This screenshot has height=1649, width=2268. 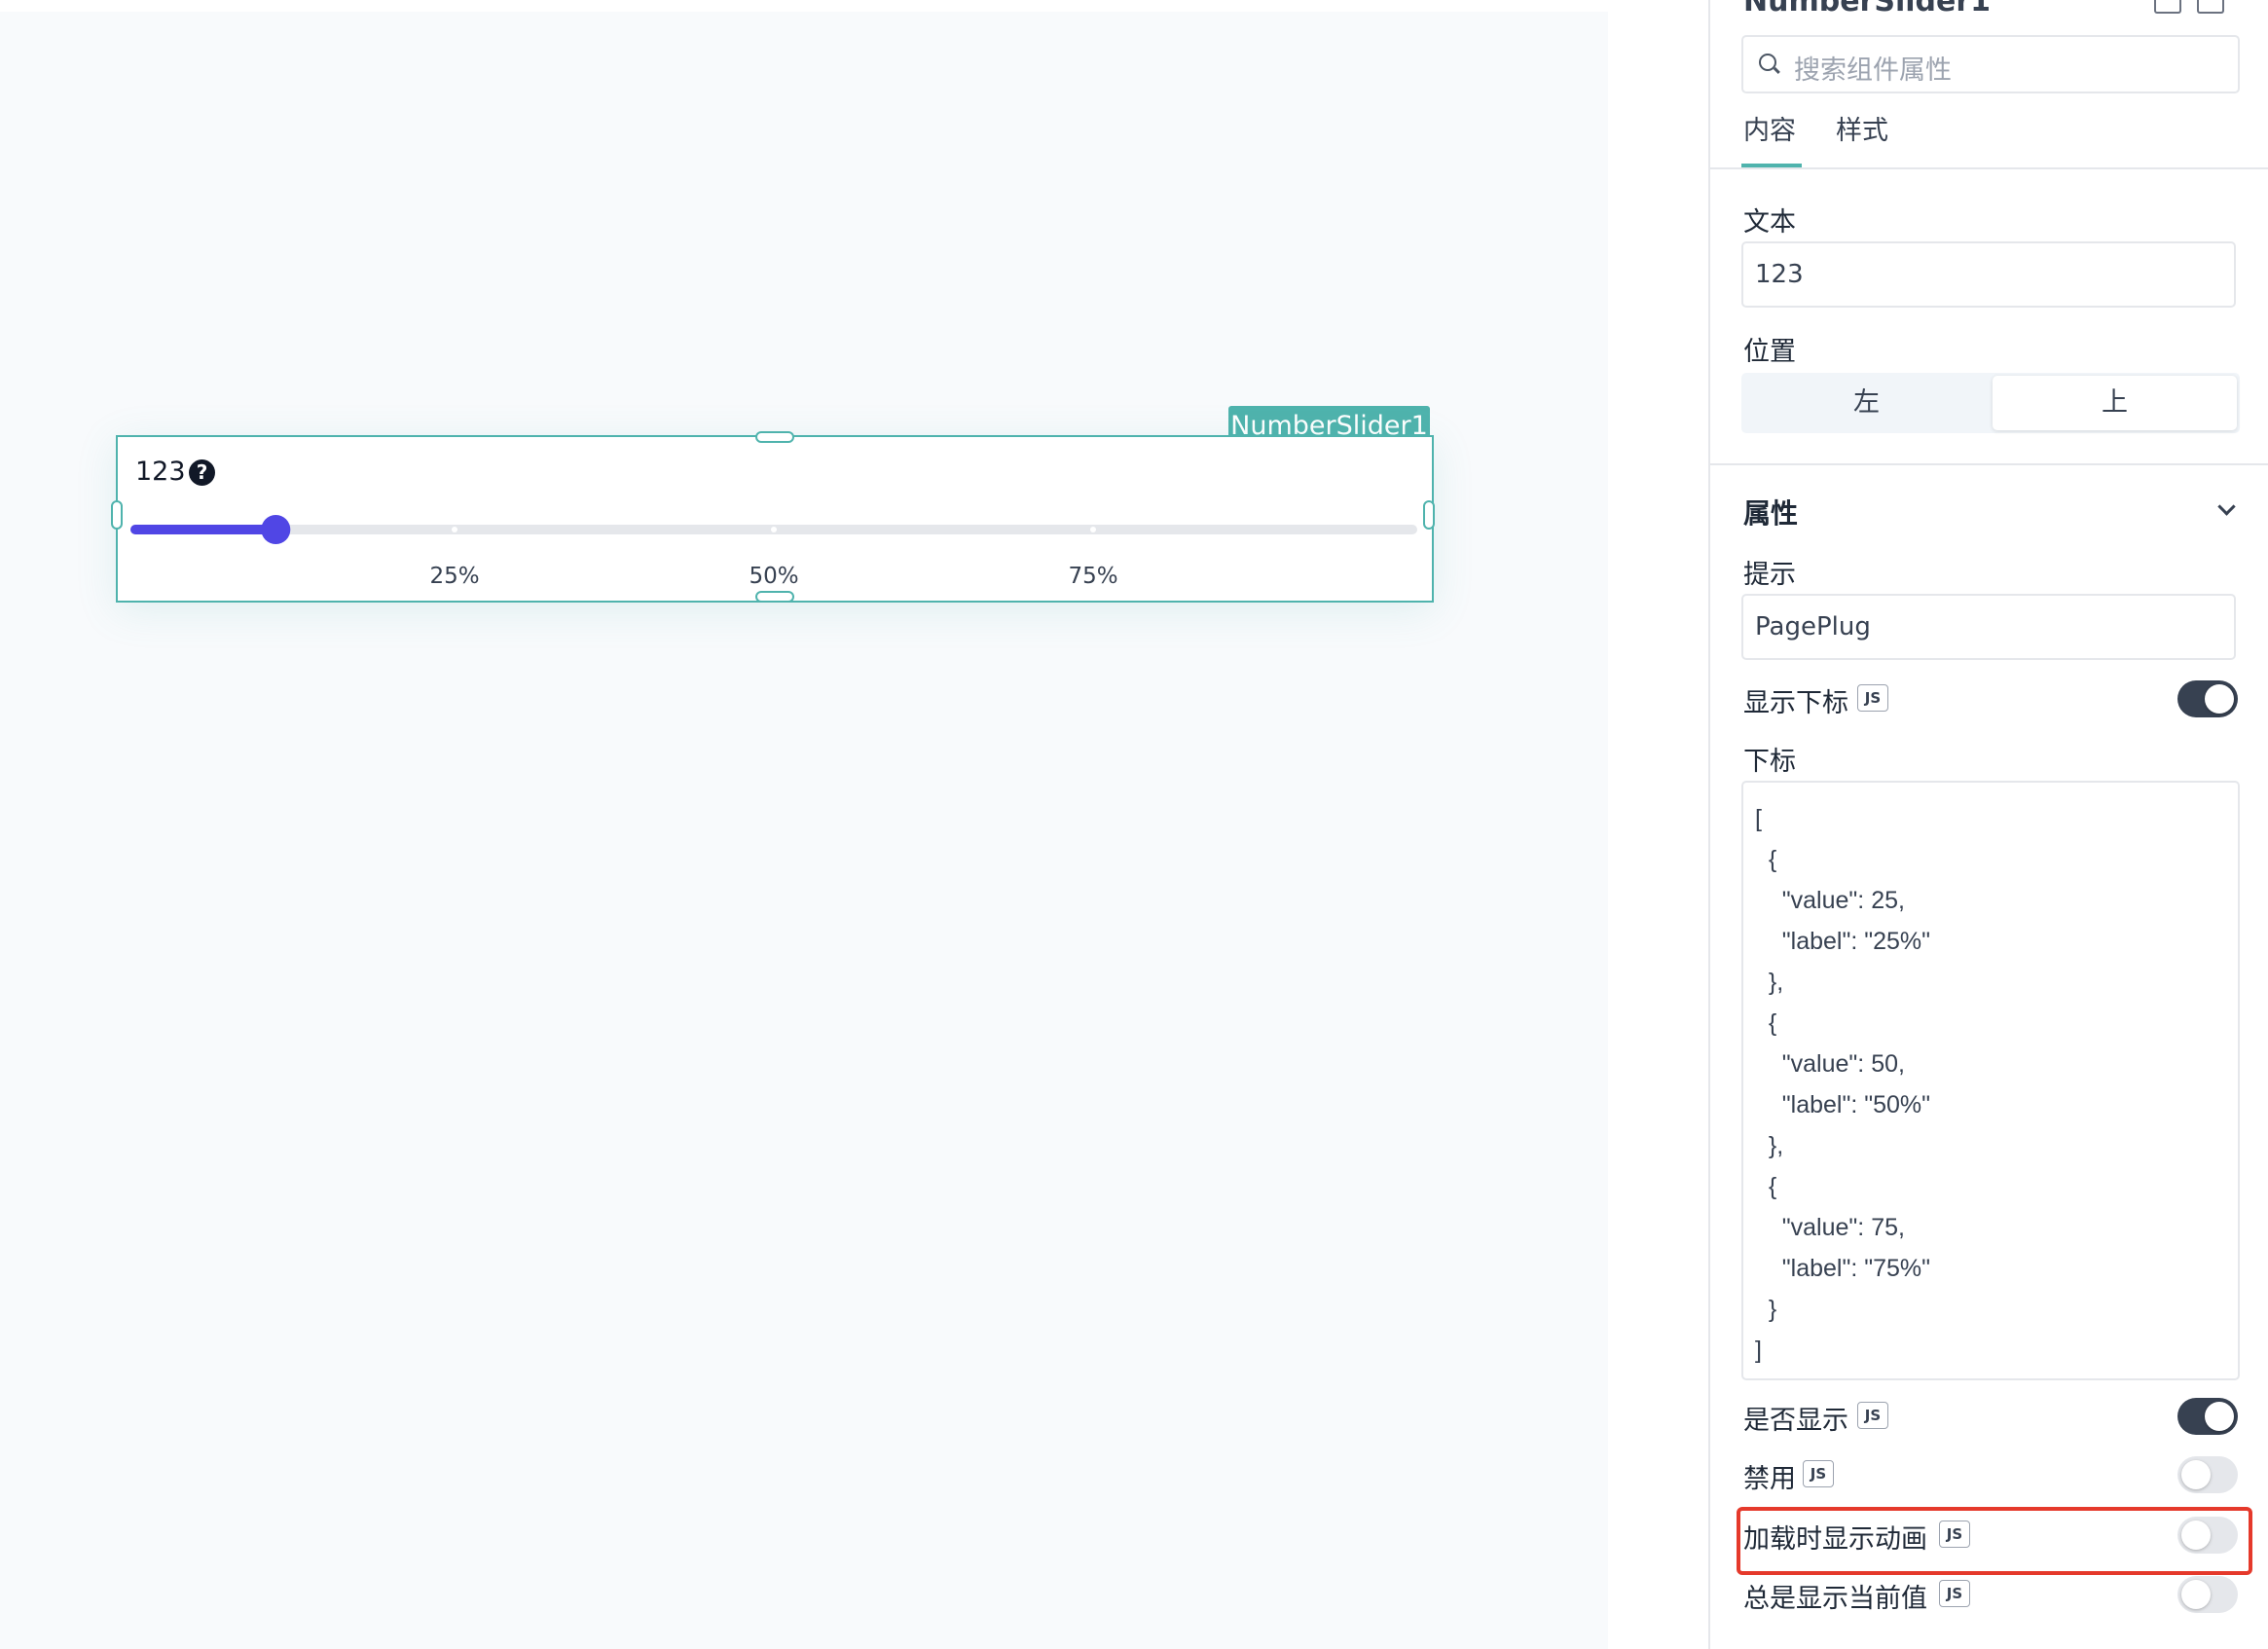 What do you see at coordinates (1873, 70) in the screenshot?
I see `search-placeholder: 搜索组件属性` at bounding box center [1873, 70].